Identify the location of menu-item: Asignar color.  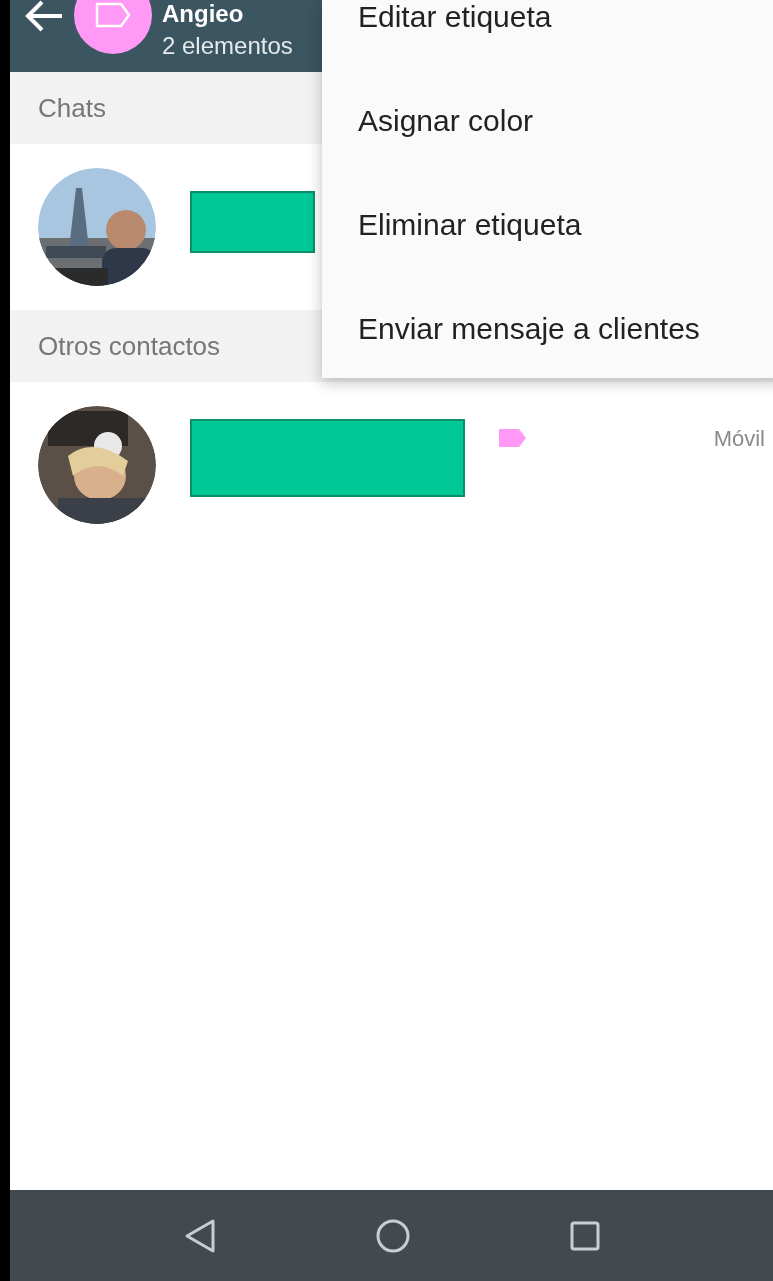
(446, 121).